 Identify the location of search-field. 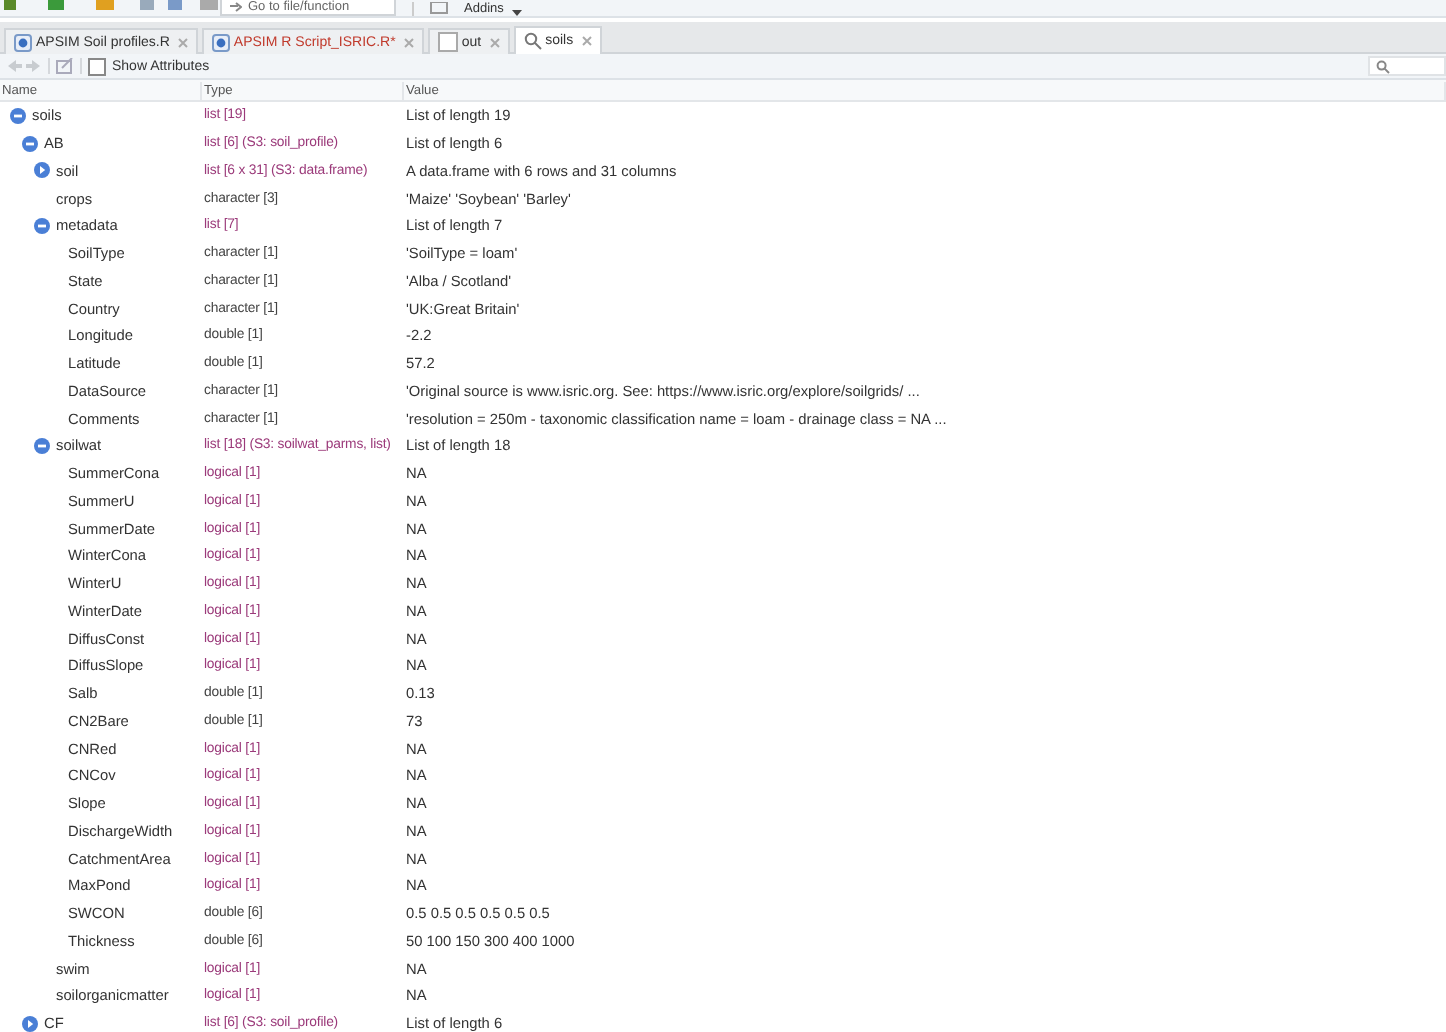
(1407, 66).